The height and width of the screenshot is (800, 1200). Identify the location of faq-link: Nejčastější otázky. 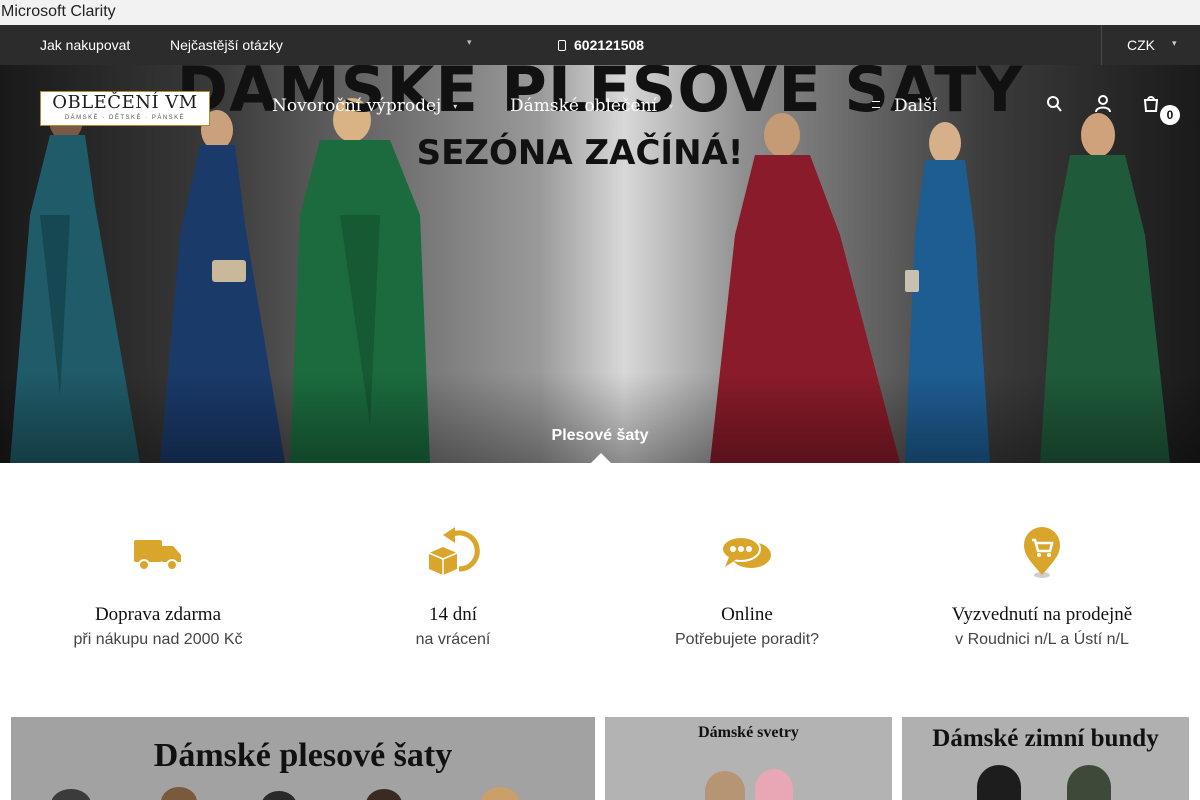
(226, 45).